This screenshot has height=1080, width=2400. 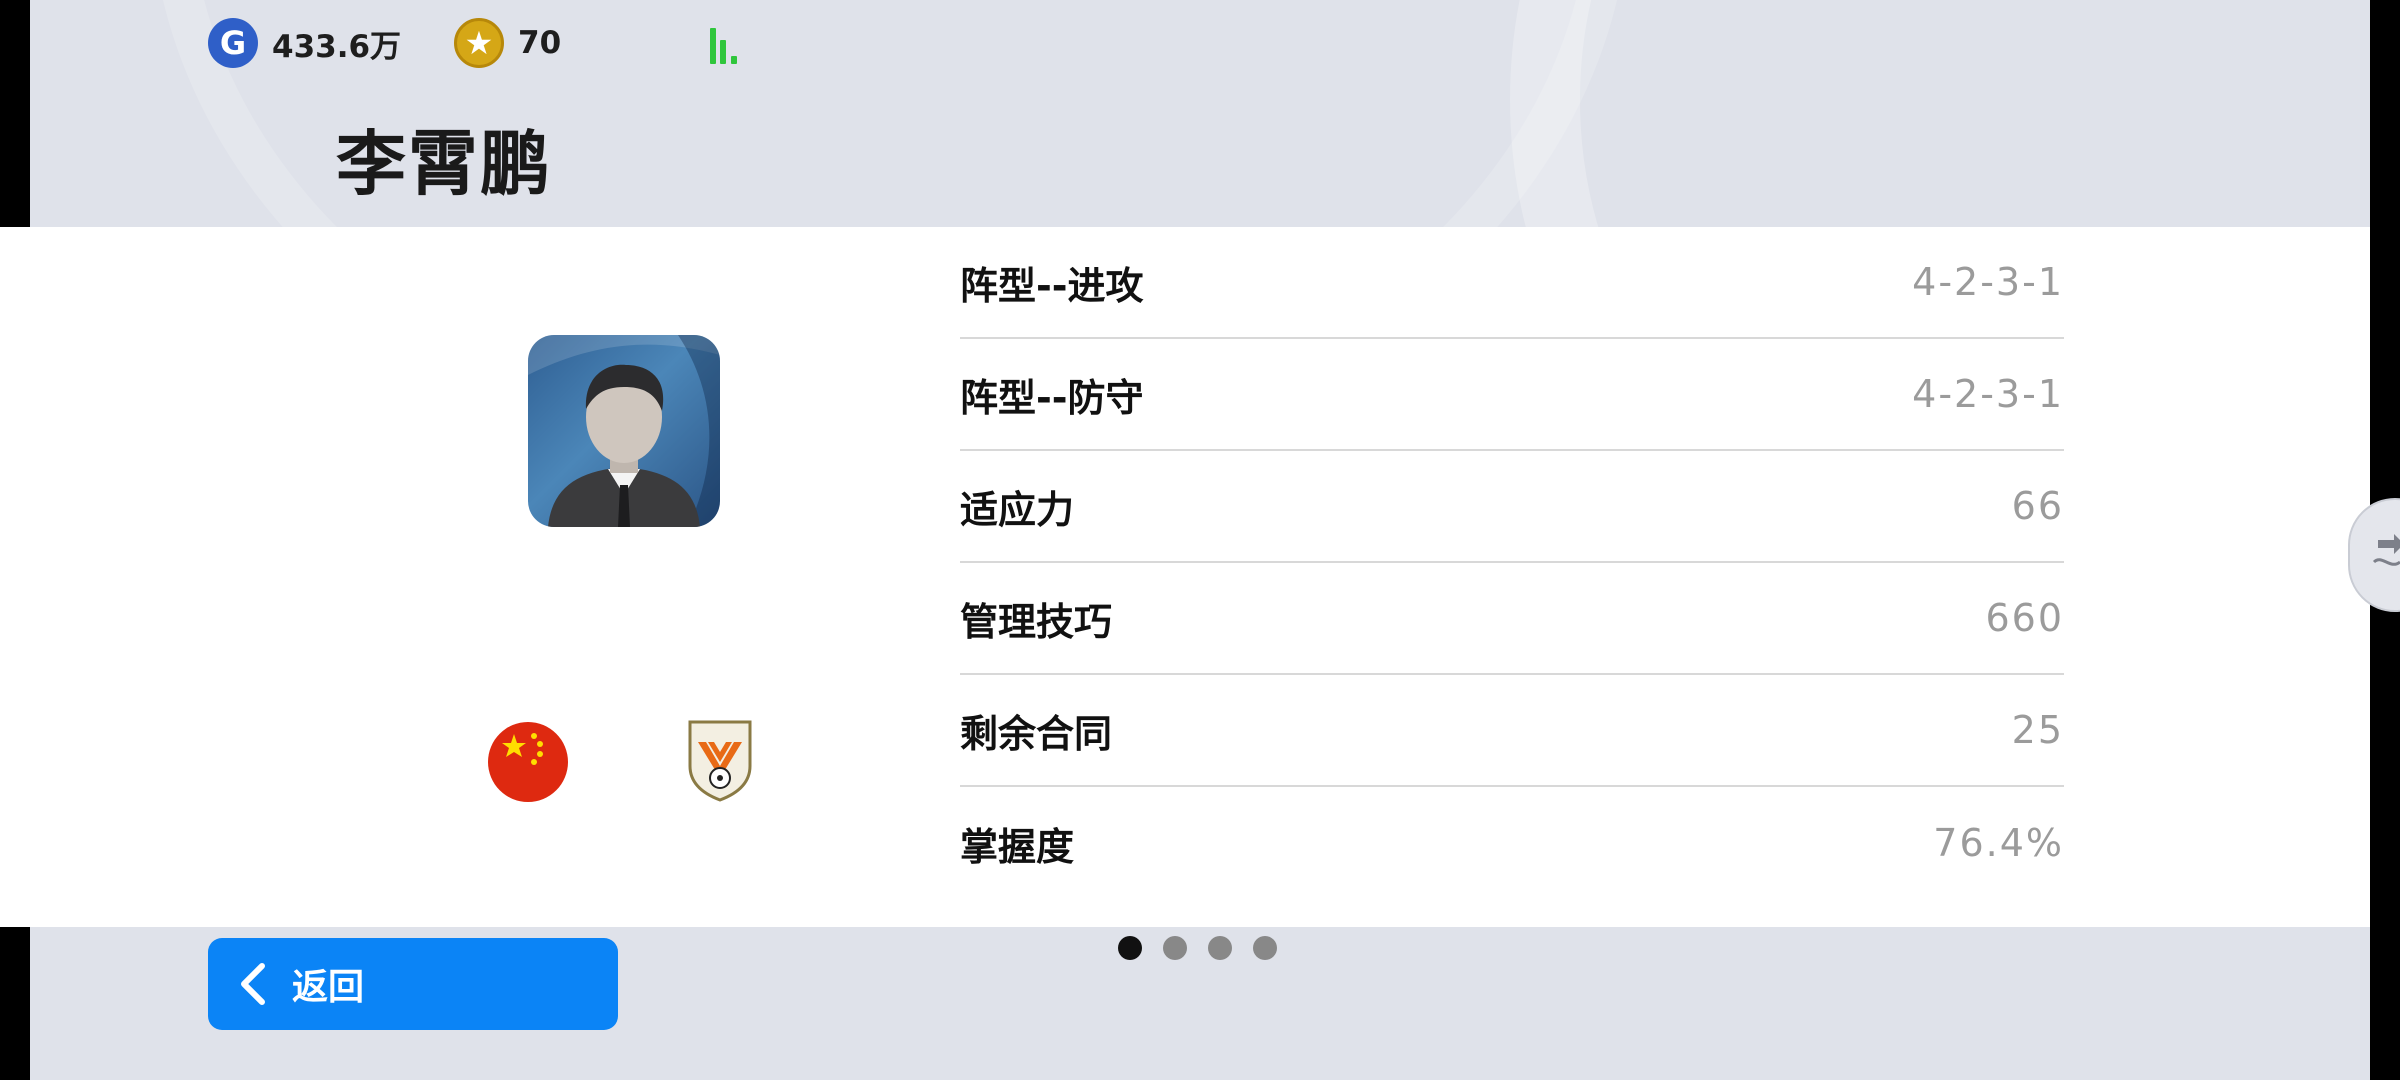 I want to click on stat-label: 阵型--进攻, so click(x=1052, y=285).